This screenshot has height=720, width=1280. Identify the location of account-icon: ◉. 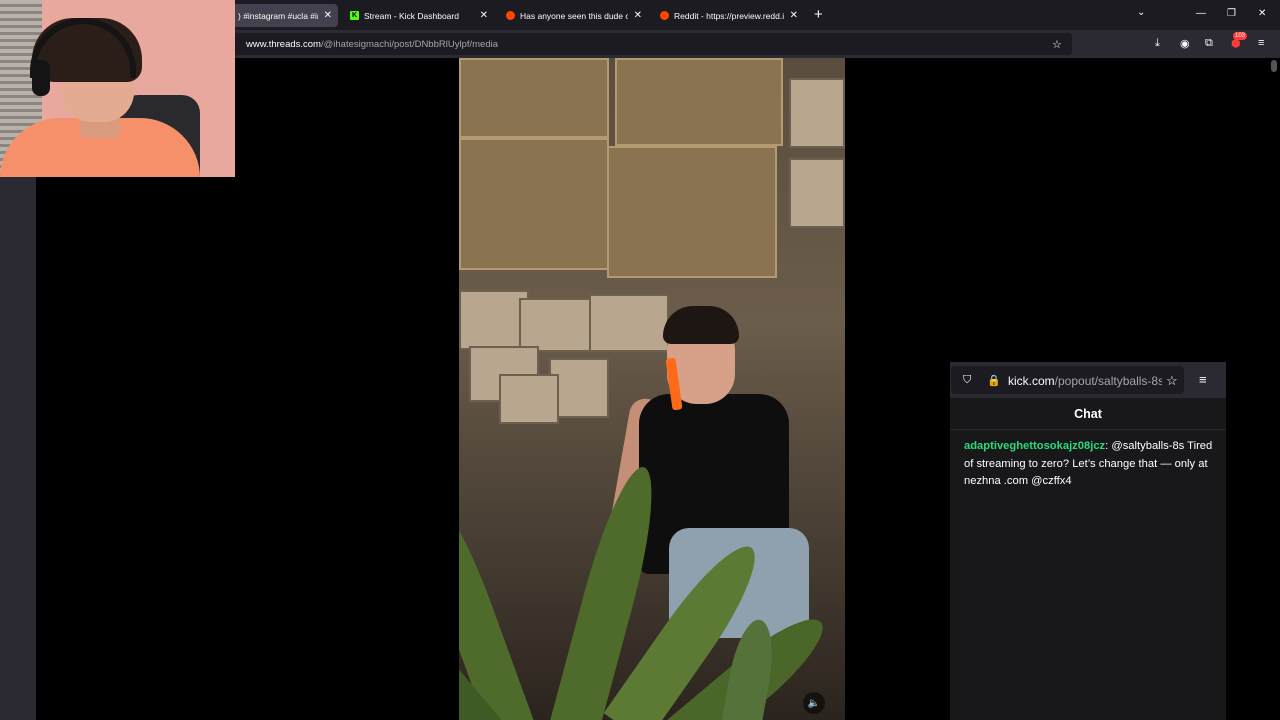
(1185, 43).